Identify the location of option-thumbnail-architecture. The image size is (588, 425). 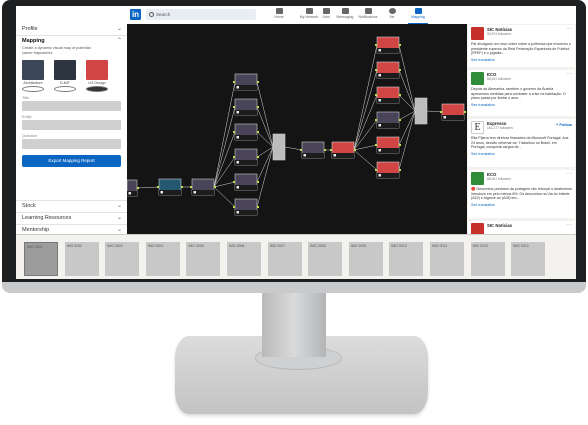
(33, 70).